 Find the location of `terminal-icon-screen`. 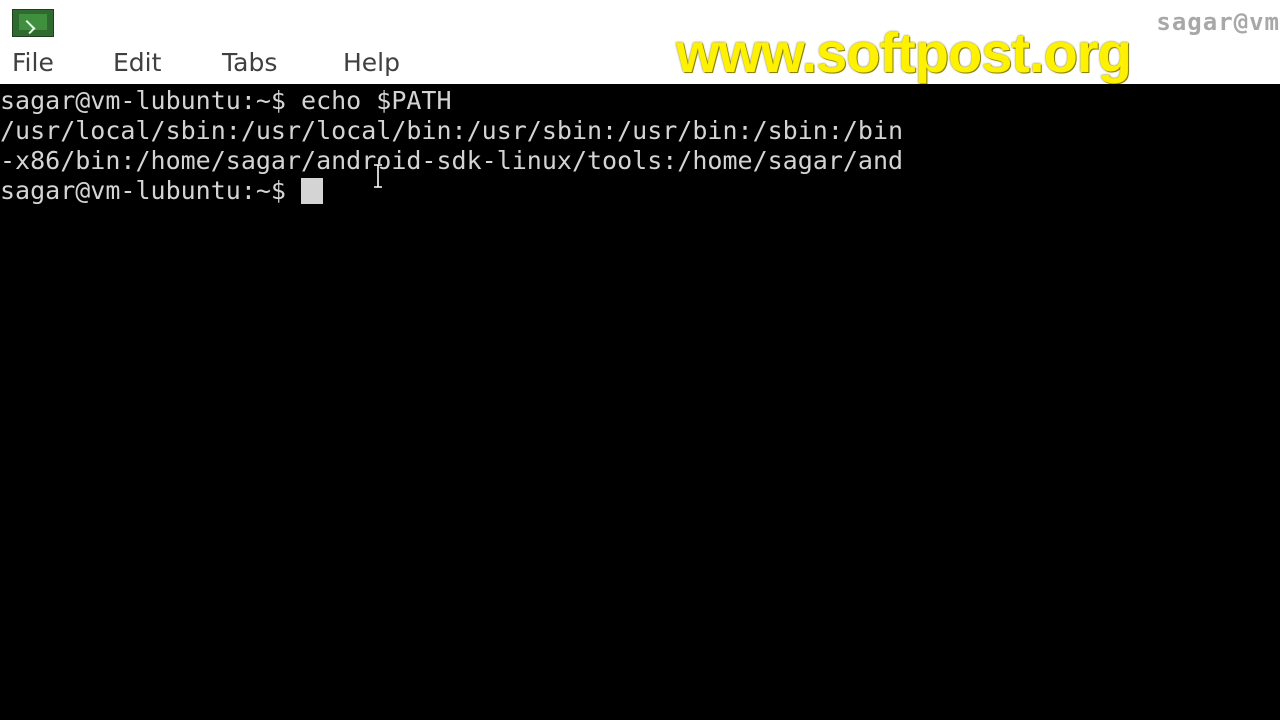

terminal-icon-screen is located at coordinates (33, 24).